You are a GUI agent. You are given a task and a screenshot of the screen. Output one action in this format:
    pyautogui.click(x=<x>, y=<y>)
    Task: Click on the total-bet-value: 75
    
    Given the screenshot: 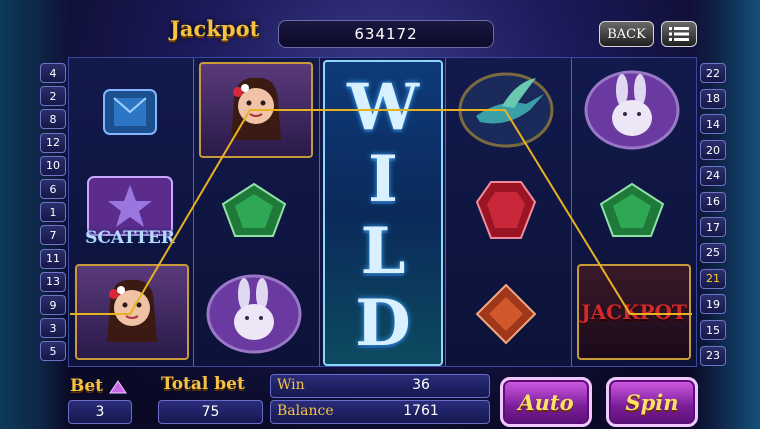 What is the action you would take?
    pyautogui.click(x=210, y=412)
    